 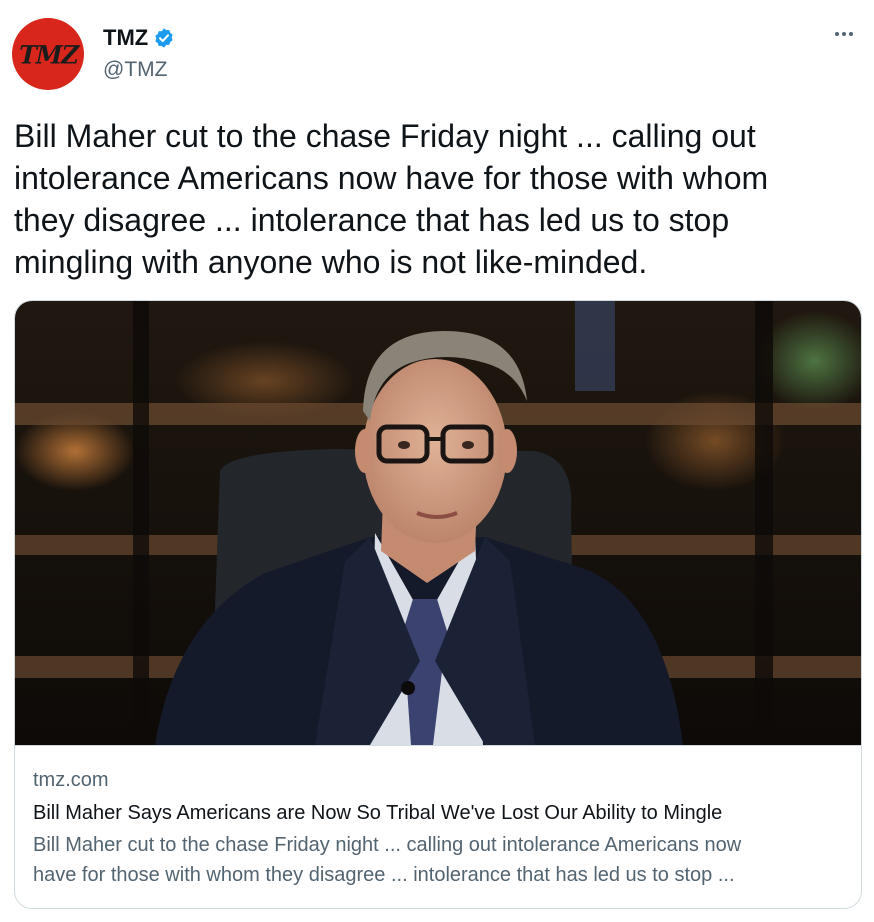 I want to click on more-options-button, so click(x=844, y=34).